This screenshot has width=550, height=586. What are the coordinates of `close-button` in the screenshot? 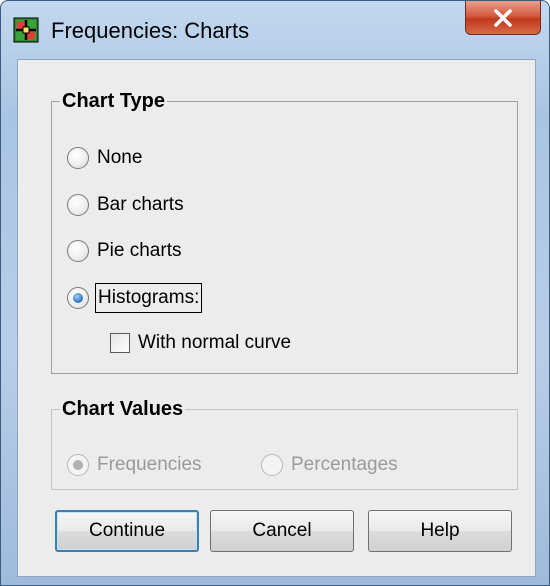 It's located at (503, 18).